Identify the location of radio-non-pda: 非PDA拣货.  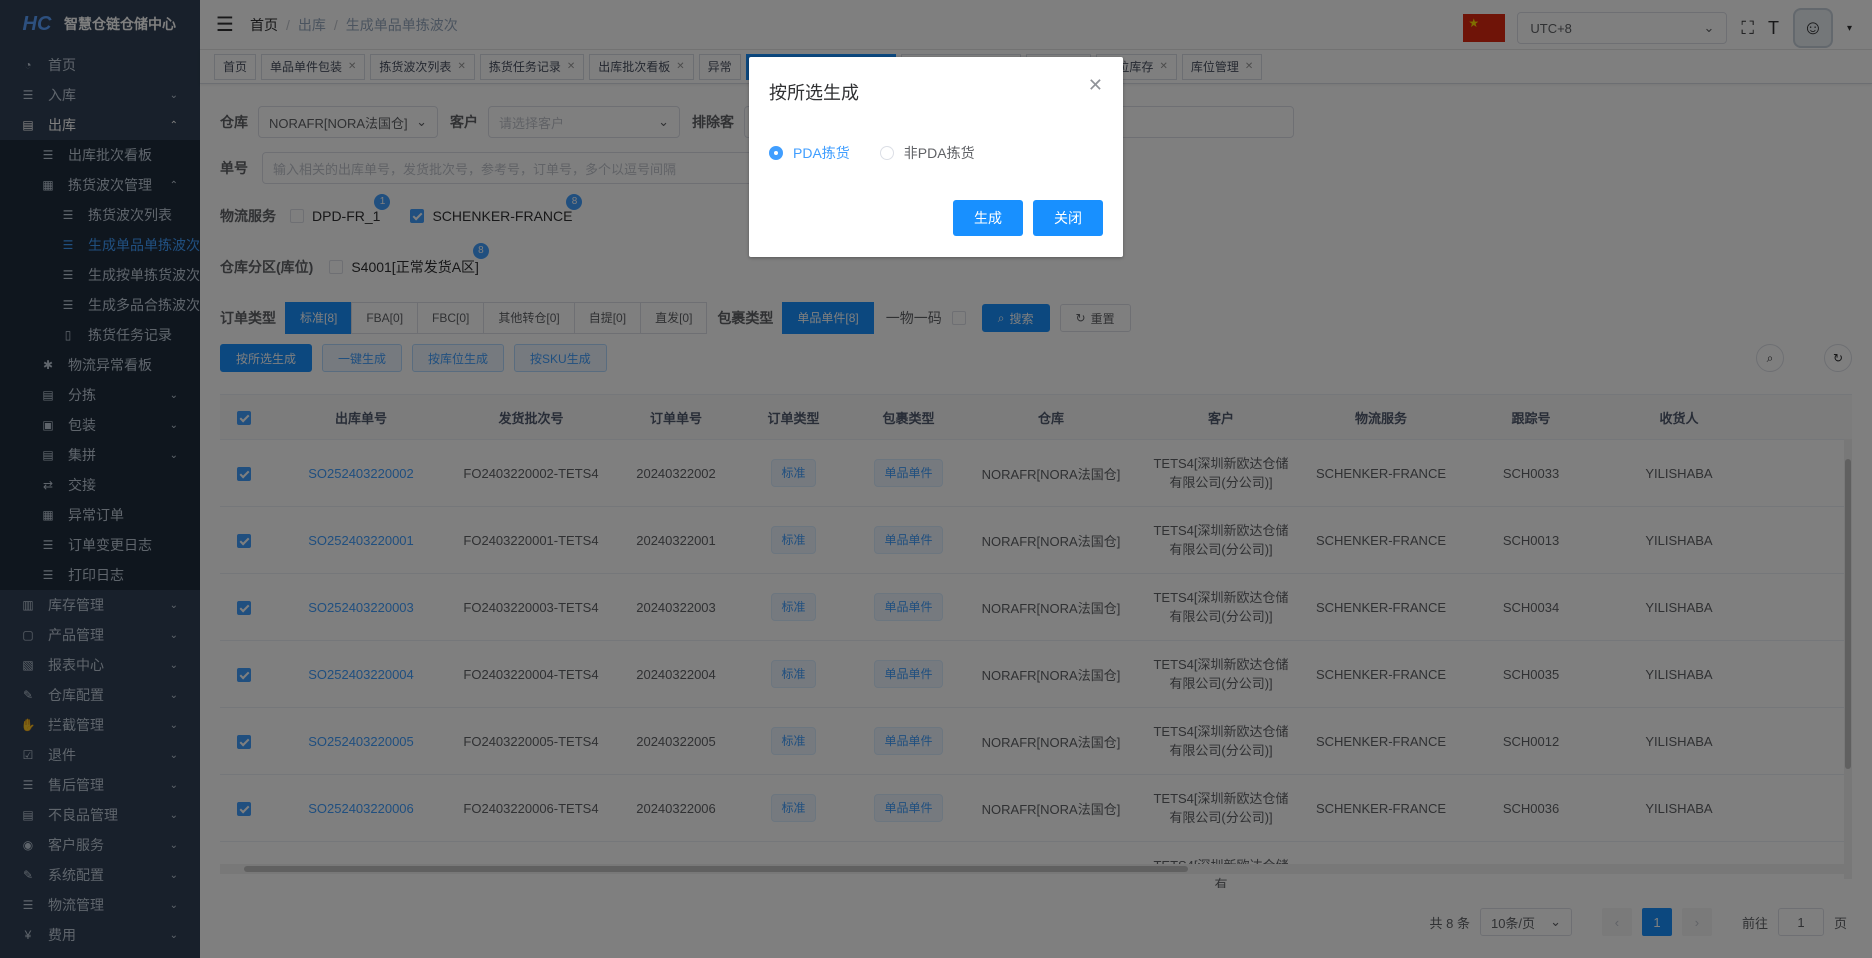
(927, 153).